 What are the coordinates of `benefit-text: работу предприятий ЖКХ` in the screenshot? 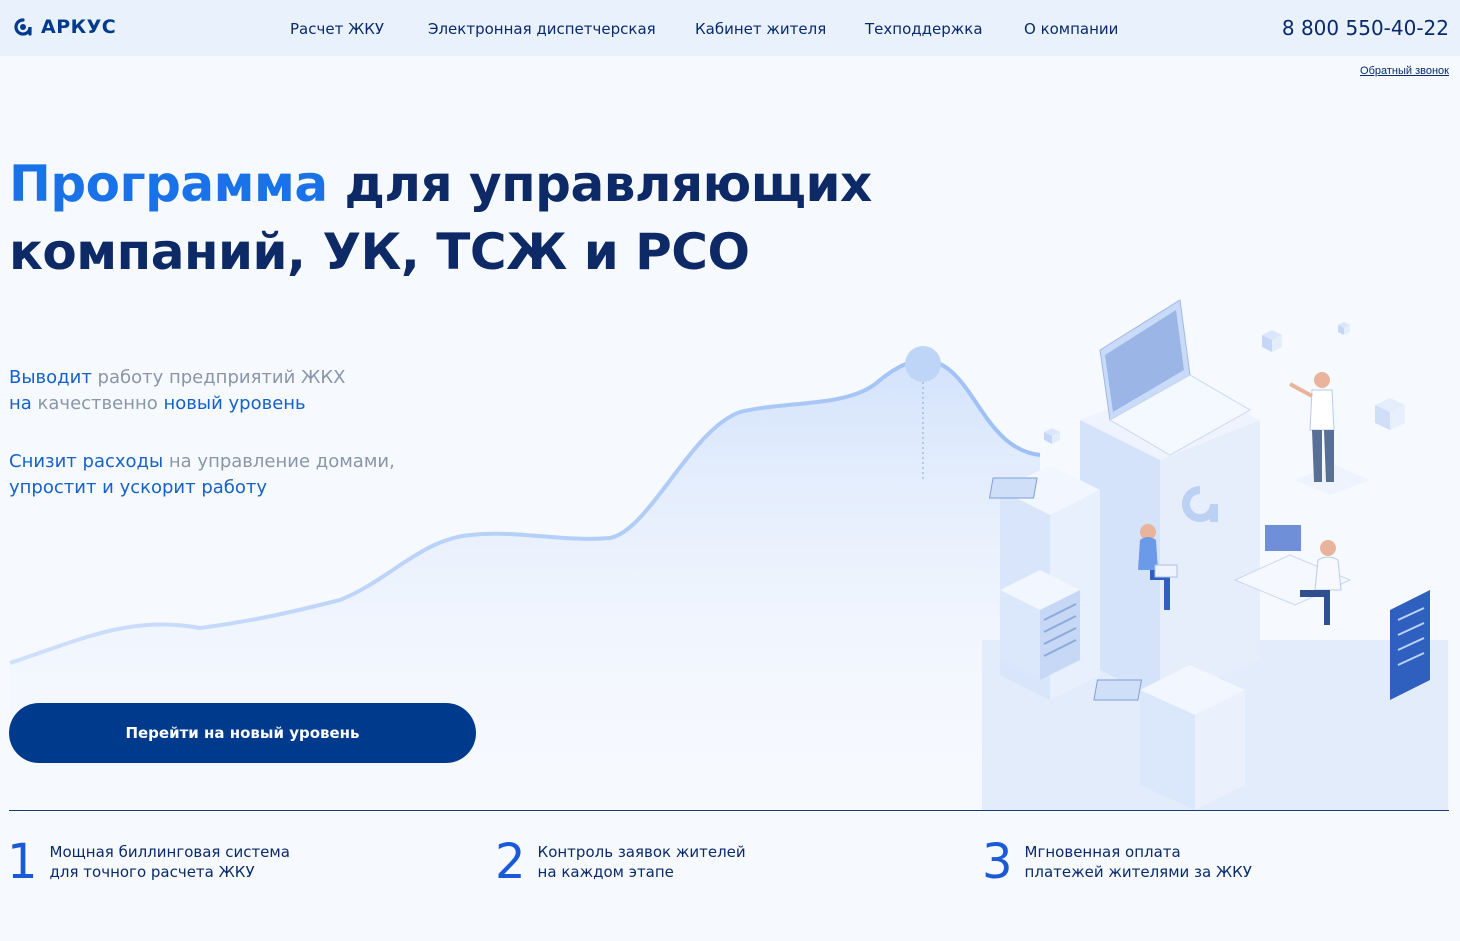 It's located at (218, 377).